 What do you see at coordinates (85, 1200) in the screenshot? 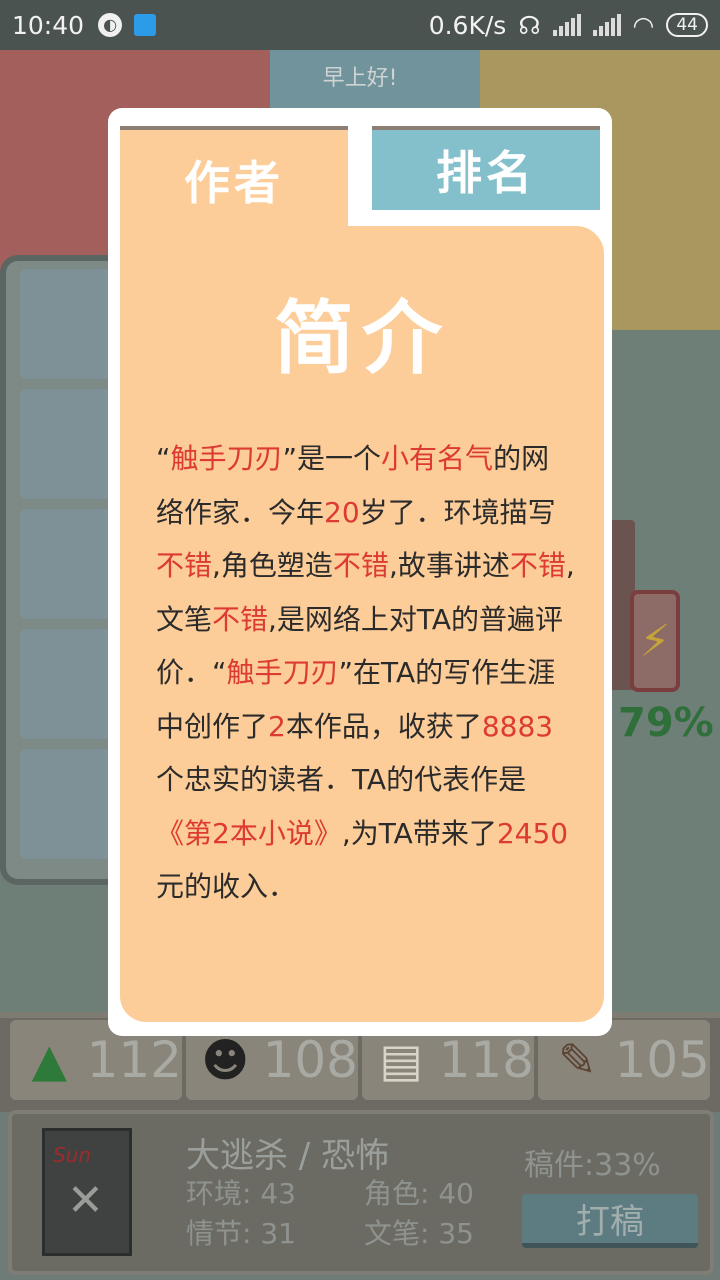
I see `crossed-guns-icon: ✕` at bounding box center [85, 1200].